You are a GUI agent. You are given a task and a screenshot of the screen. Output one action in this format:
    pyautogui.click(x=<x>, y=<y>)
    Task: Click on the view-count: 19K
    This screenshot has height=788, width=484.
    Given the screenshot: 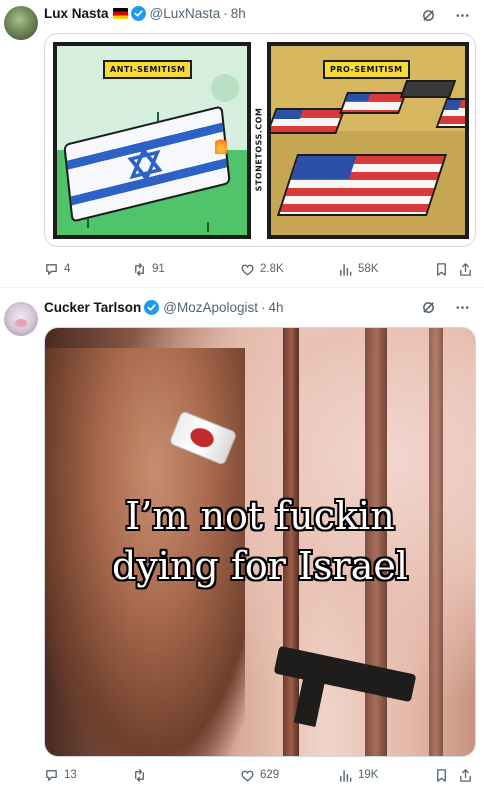 What is the action you would take?
    pyautogui.click(x=368, y=775)
    